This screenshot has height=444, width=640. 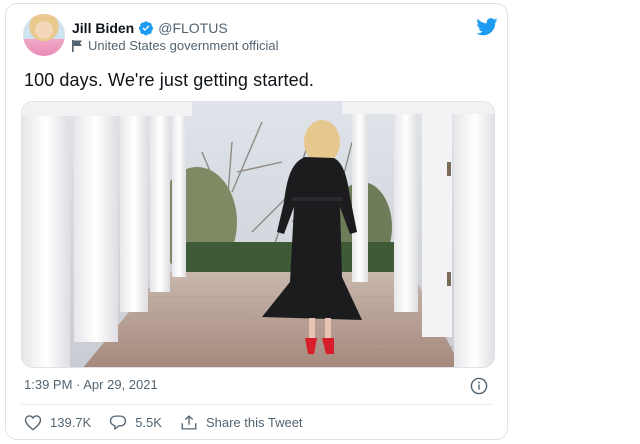 What do you see at coordinates (169, 80) in the screenshot?
I see `tweet-text: 100 days. We're just getting started.` at bounding box center [169, 80].